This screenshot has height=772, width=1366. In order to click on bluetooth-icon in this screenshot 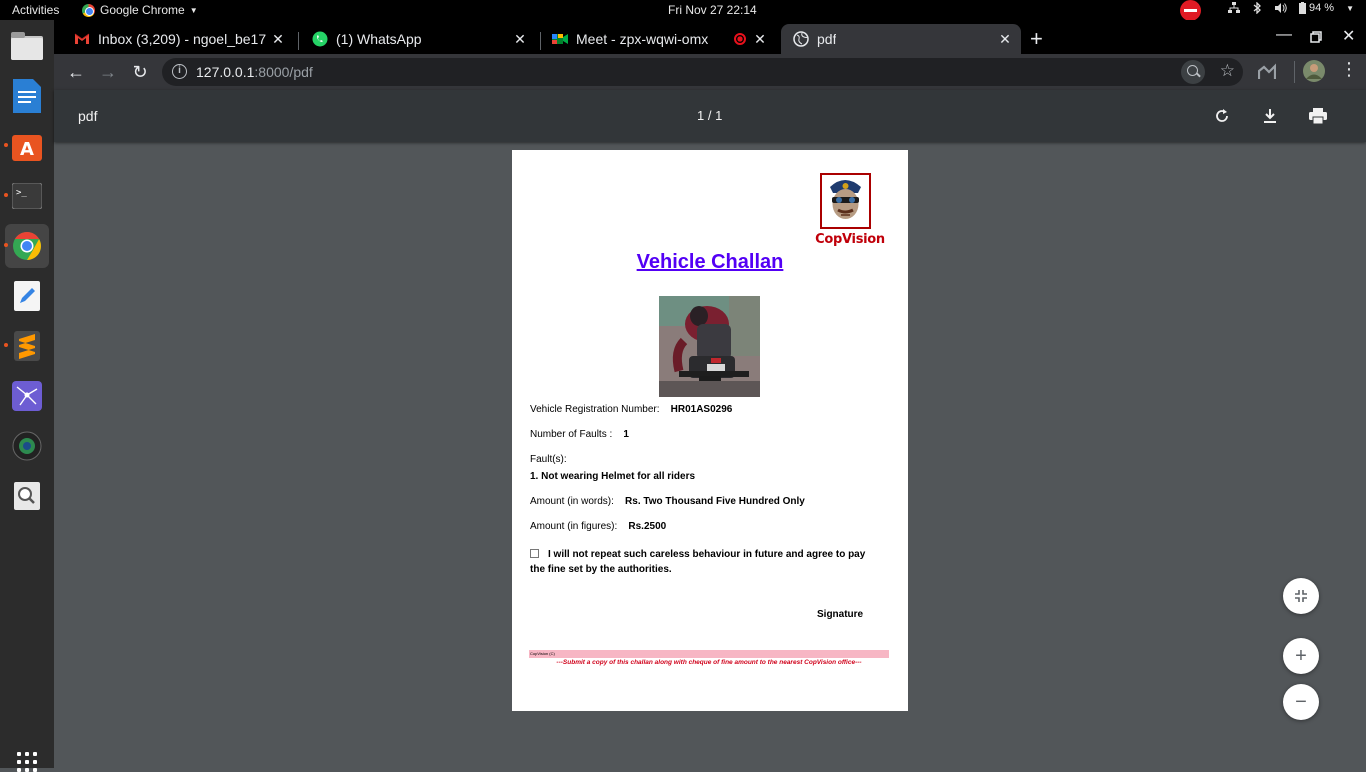, I will do `click(1257, 8)`.